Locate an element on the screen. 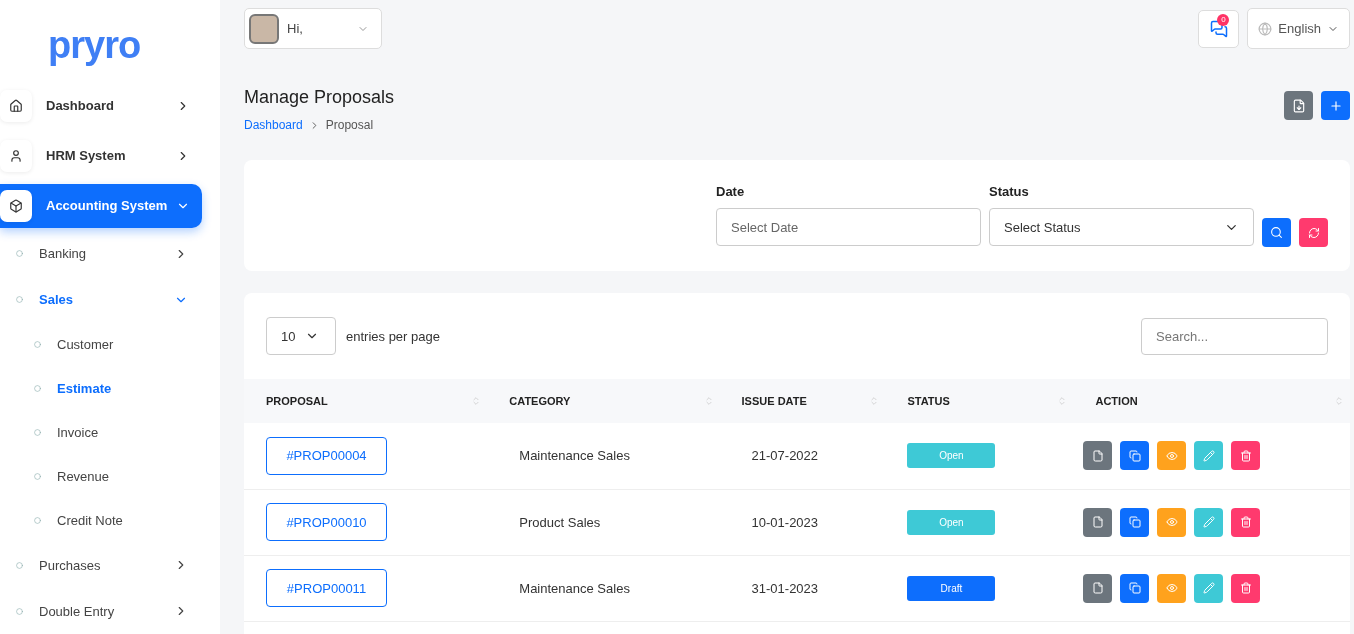 Image resolution: width=1354 pixels, height=634 pixels. chat-icon is located at coordinates (1218, 28).